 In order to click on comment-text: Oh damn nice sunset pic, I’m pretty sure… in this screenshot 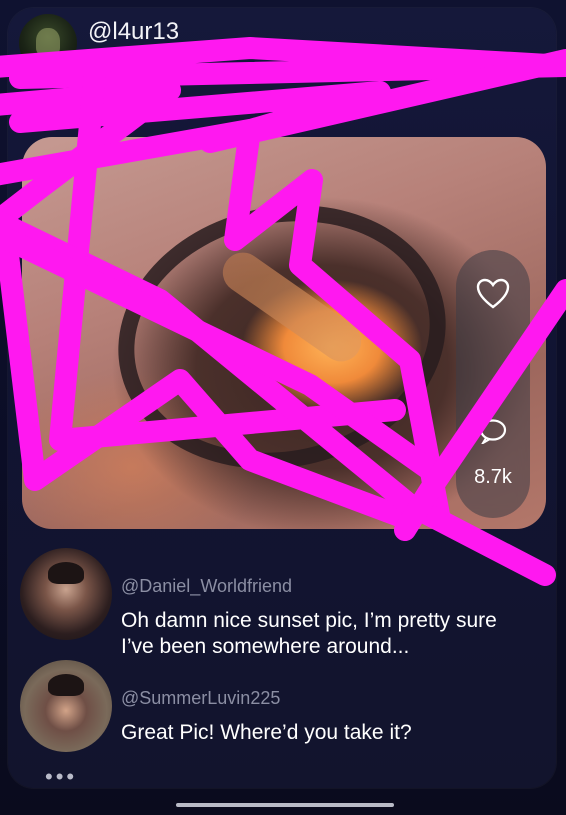, I will do `click(309, 633)`.